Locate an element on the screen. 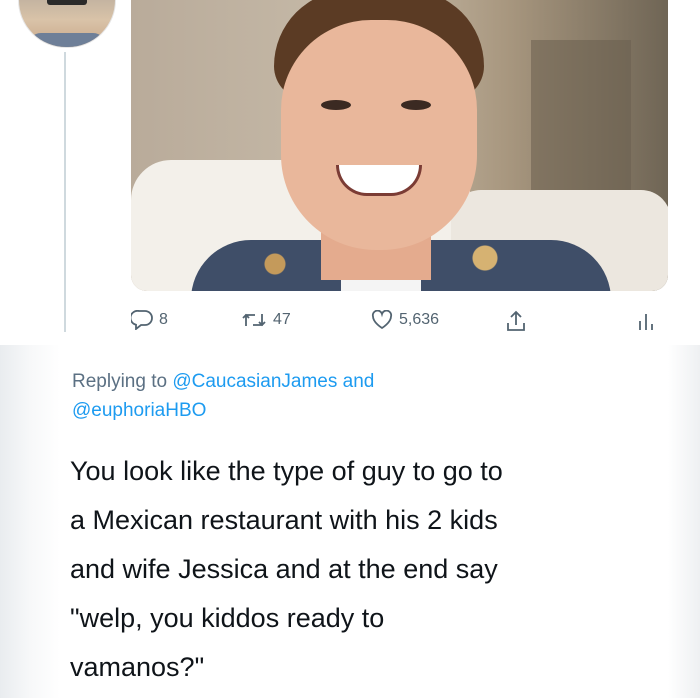  mention-joiner: and is located at coordinates (358, 381).